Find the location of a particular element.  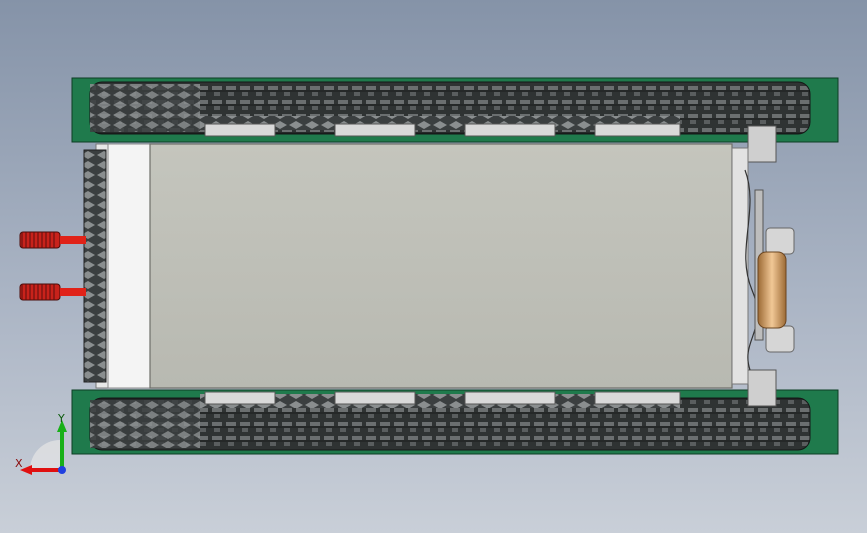

axis-triad: Y X is located at coordinates (41, 443).